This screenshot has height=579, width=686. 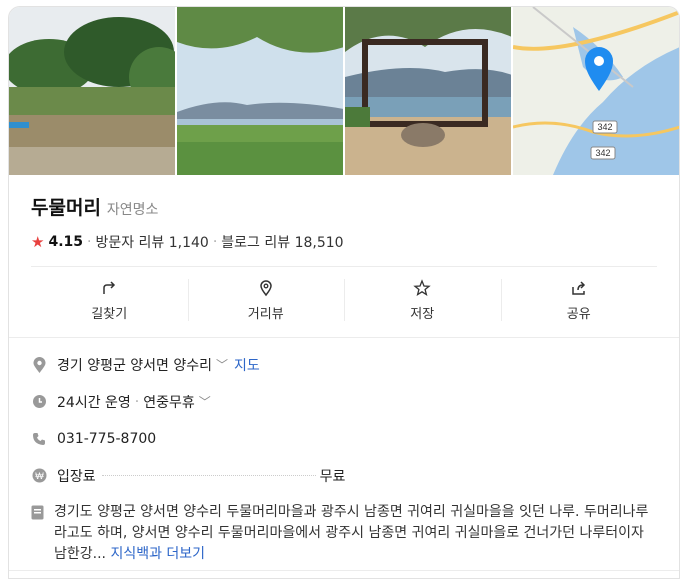 I want to click on map-link: 지도, so click(x=247, y=365).